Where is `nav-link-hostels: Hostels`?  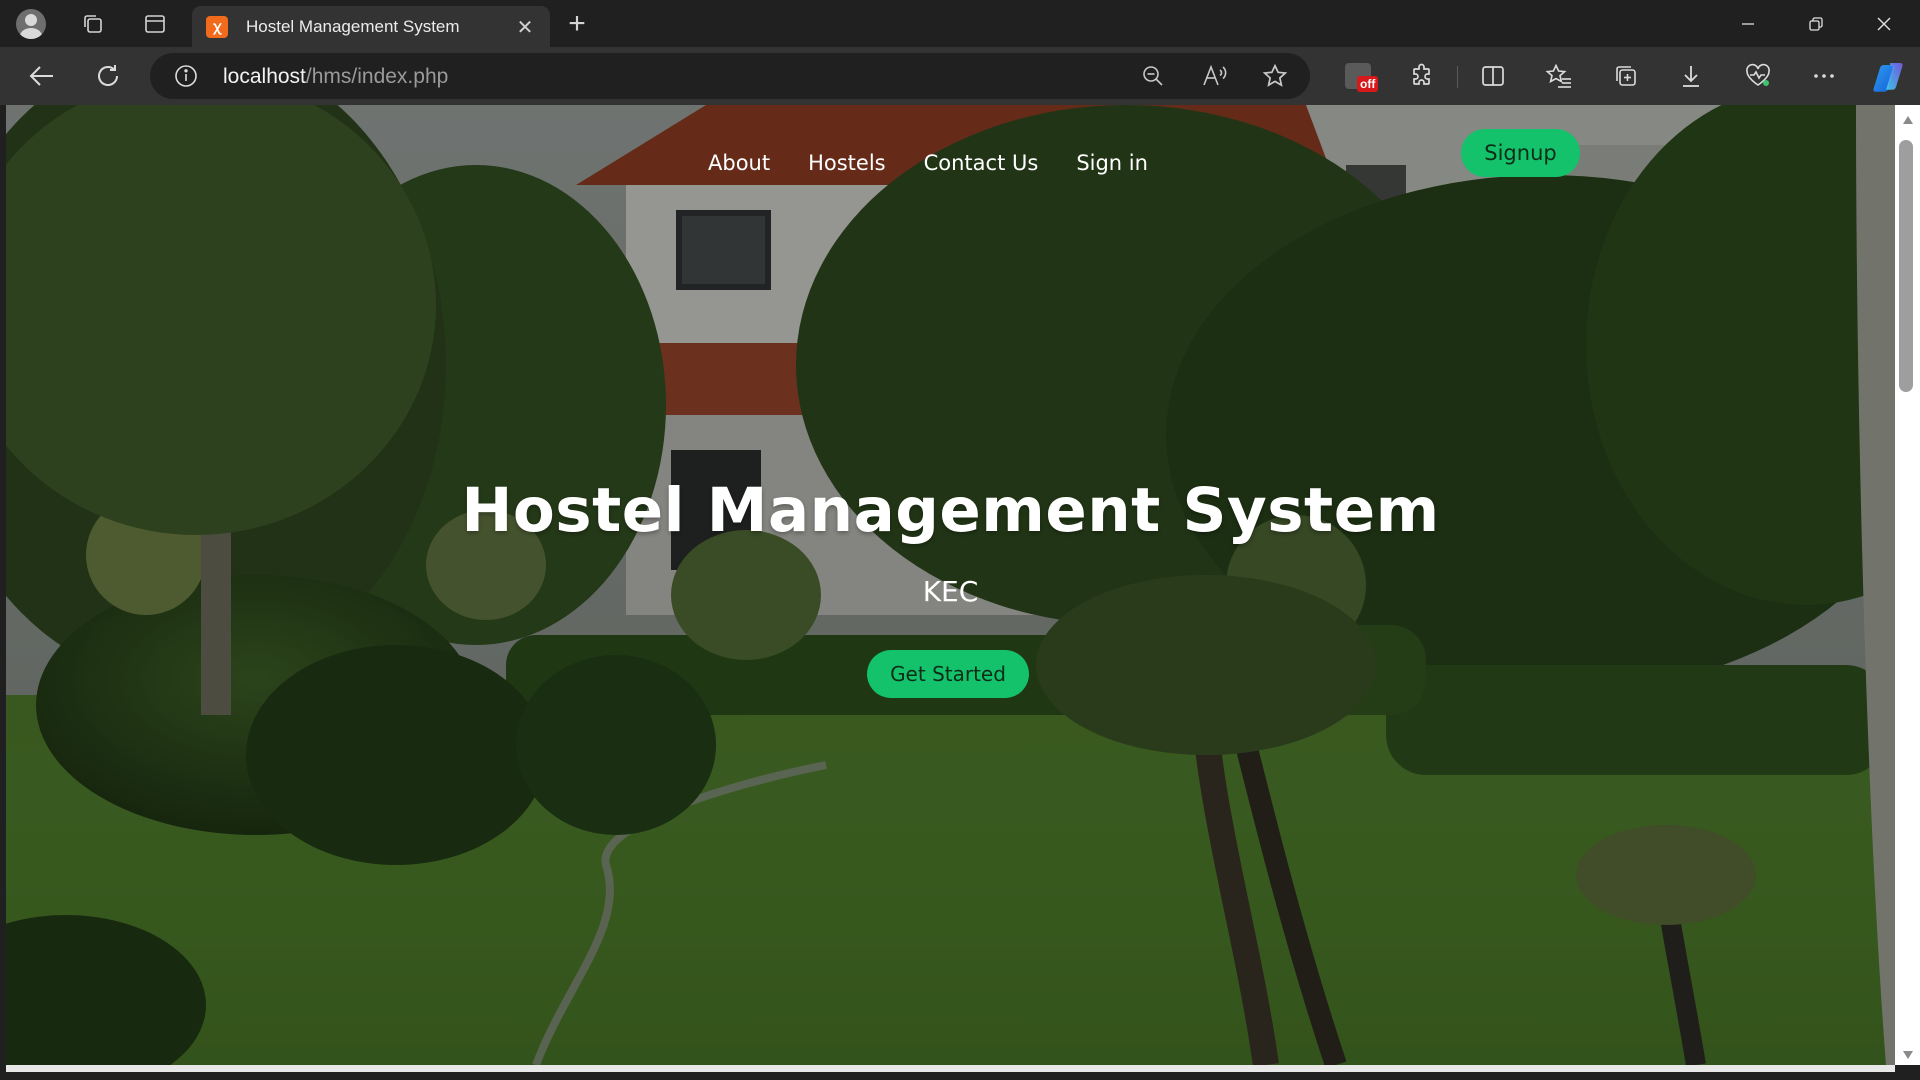
nav-link-hostels: Hostels is located at coordinates (847, 163).